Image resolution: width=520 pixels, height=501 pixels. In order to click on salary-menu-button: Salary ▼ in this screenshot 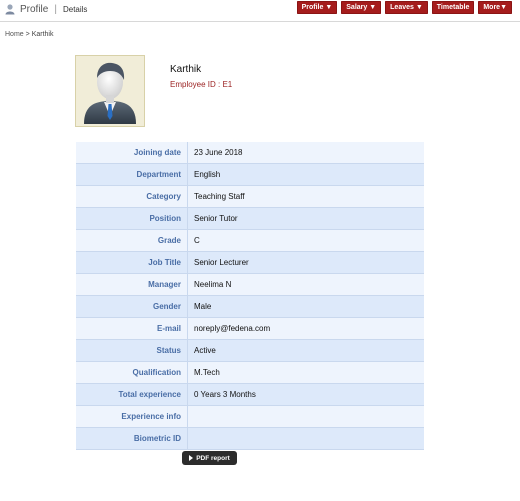, I will do `click(361, 7)`.